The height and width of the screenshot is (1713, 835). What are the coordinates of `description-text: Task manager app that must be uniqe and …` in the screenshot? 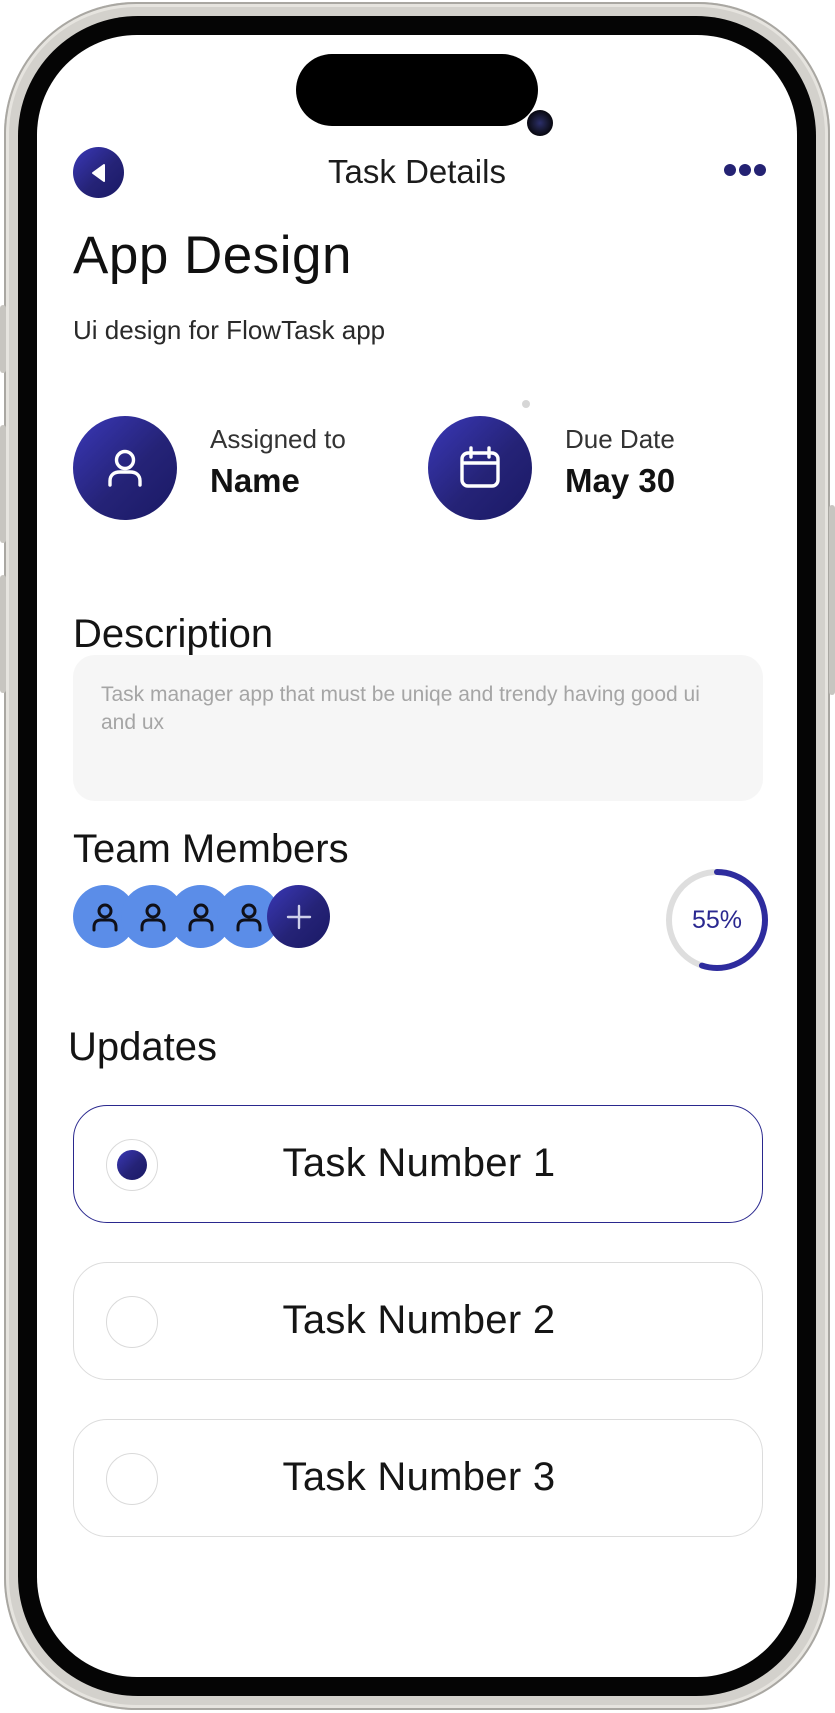 It's located at (400, 708).